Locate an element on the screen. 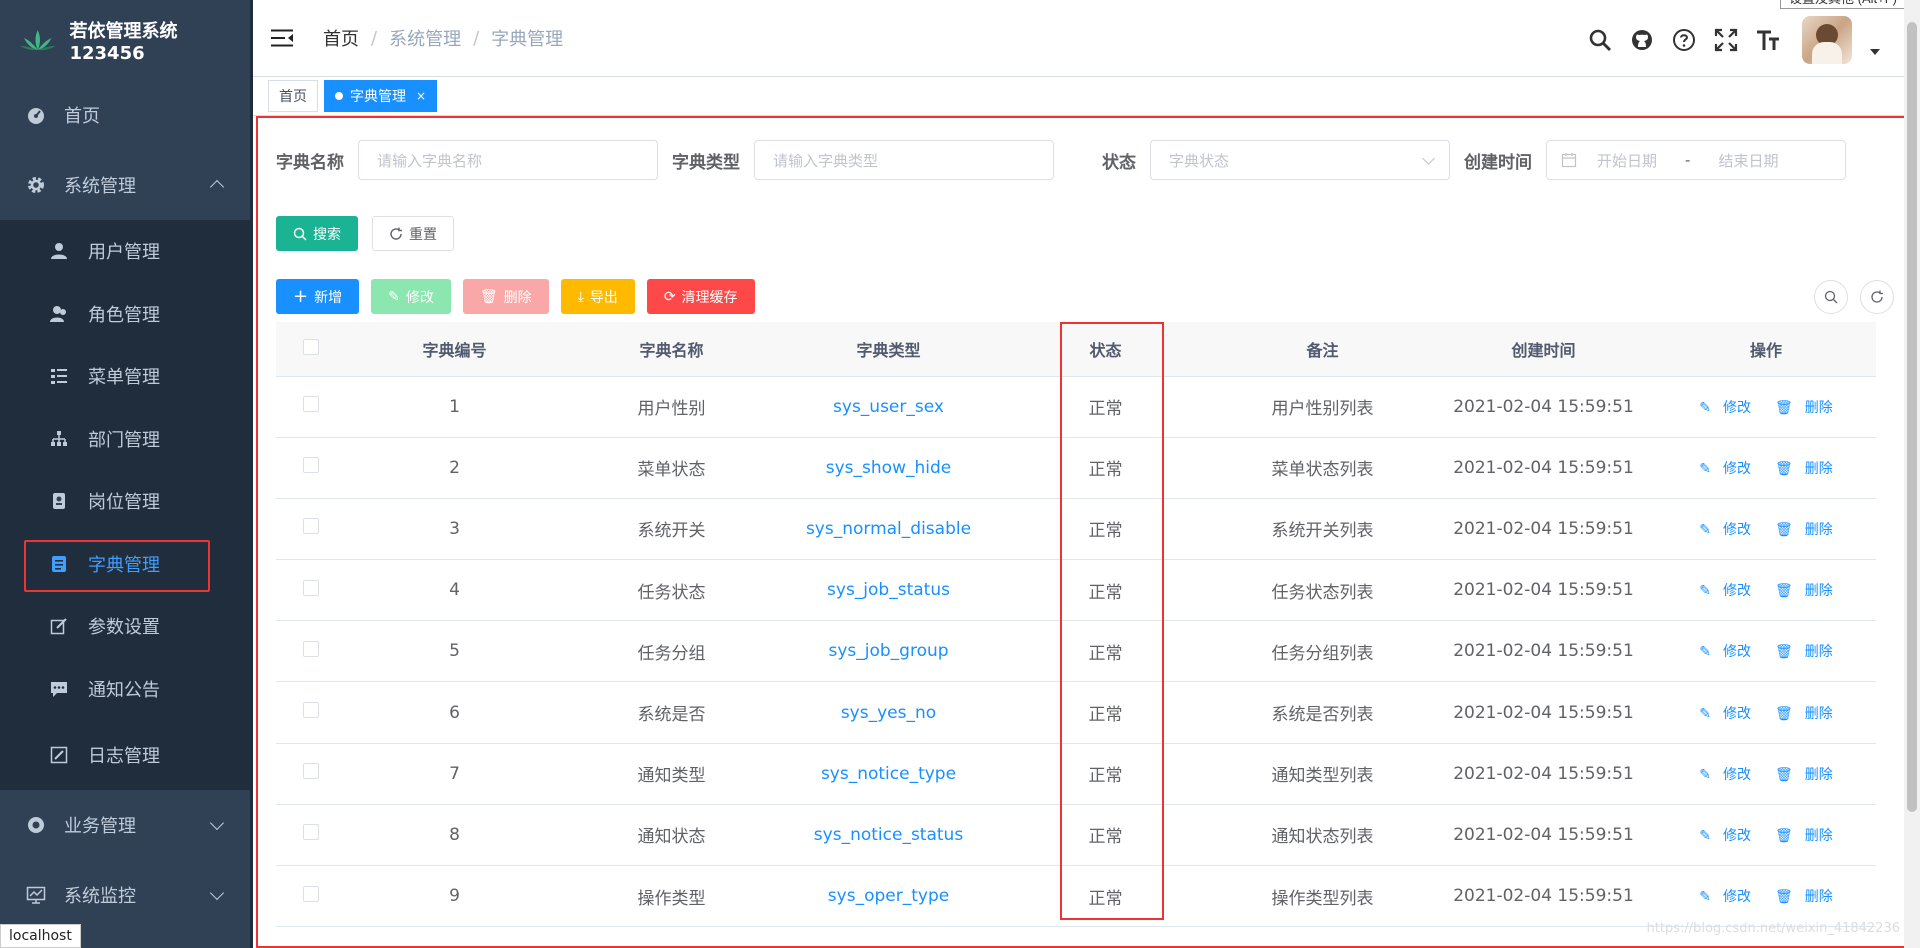 The image size is (1920, 948). dict-type-link: sys_show_hide is located at coordinates (888, 468).